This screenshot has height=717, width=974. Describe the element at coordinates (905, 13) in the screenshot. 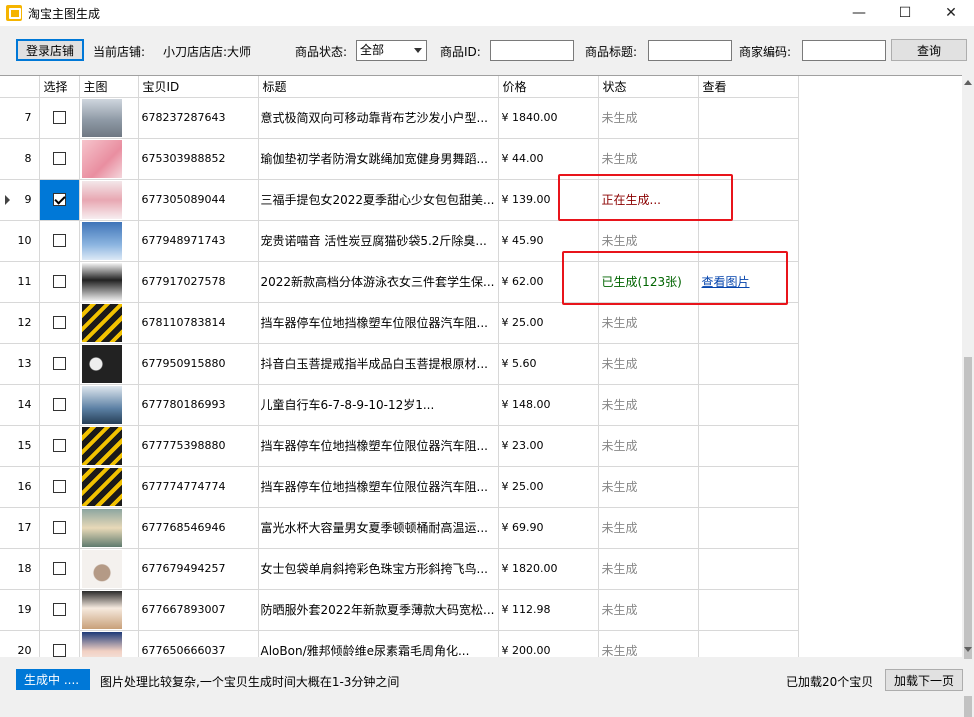

I see `maximize-icon: ☐` at that location.